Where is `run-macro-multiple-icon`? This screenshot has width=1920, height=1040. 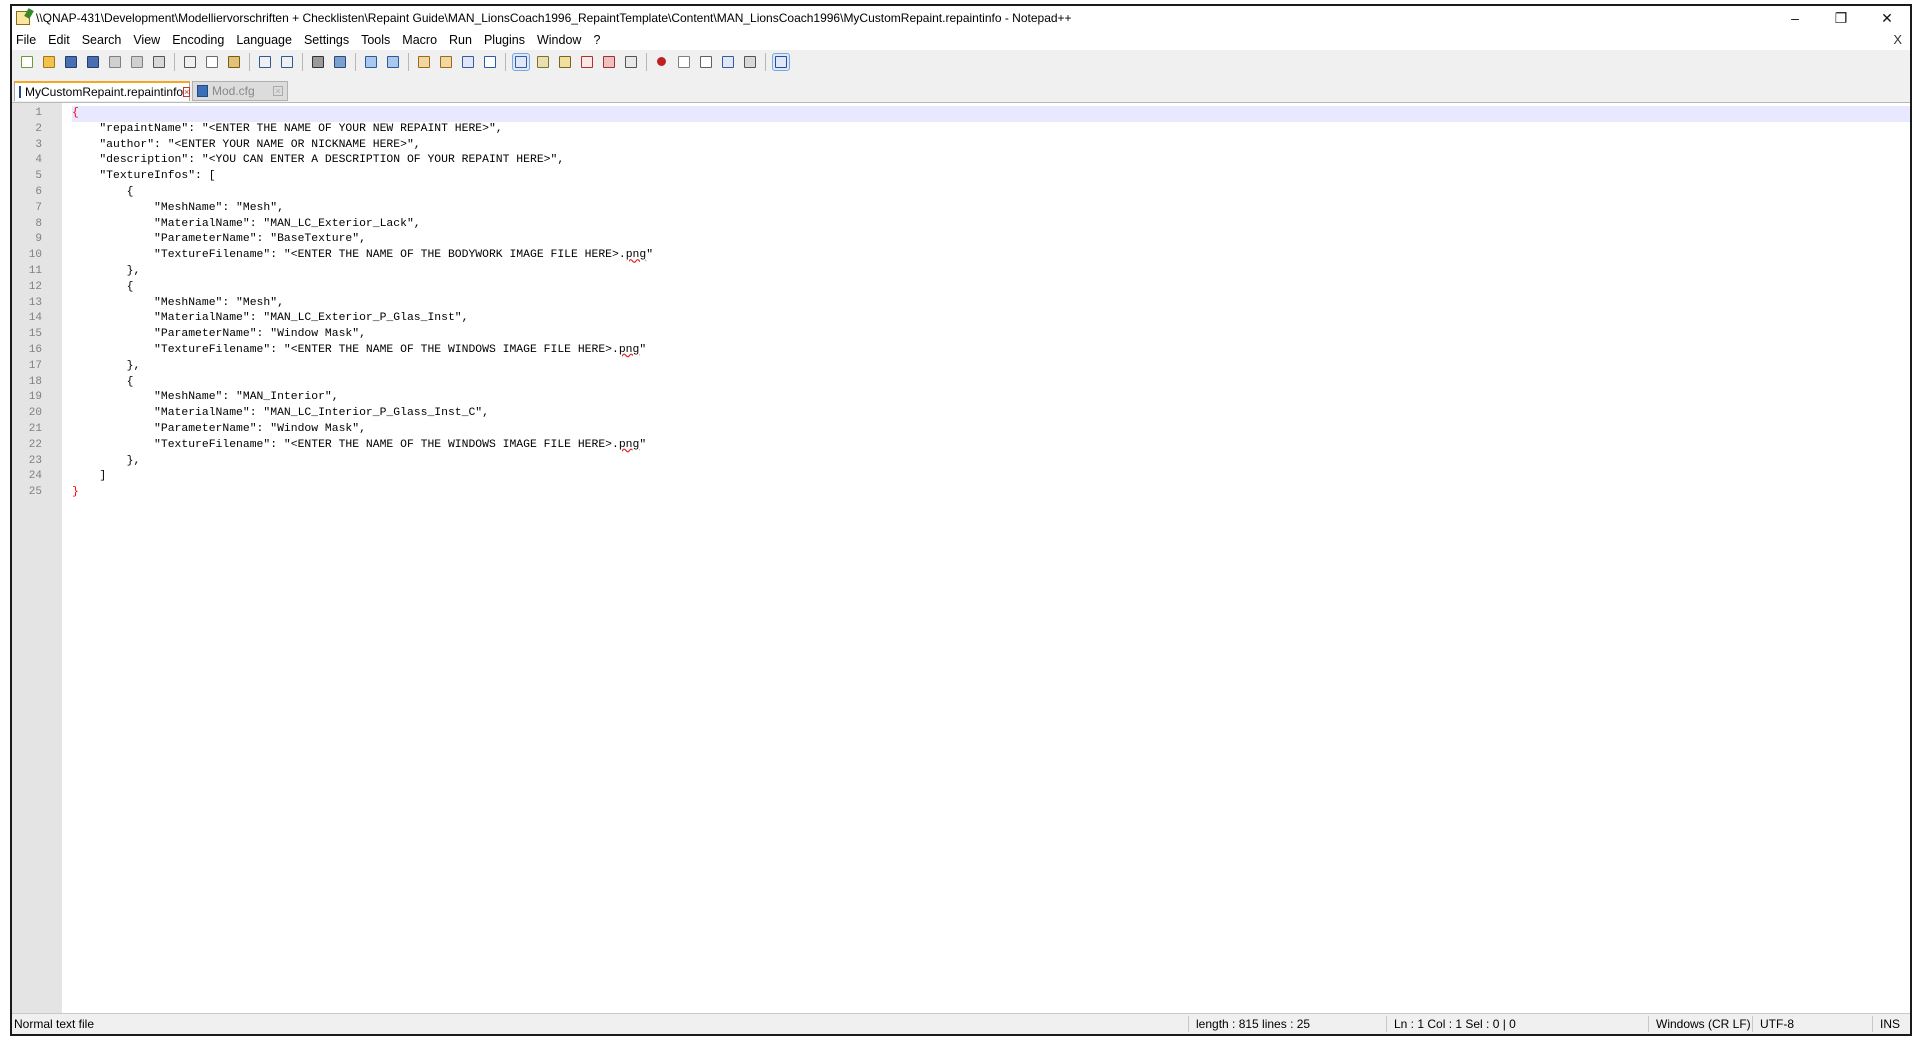 run-macro-multiple-icon is located at coordinates (728, 62).